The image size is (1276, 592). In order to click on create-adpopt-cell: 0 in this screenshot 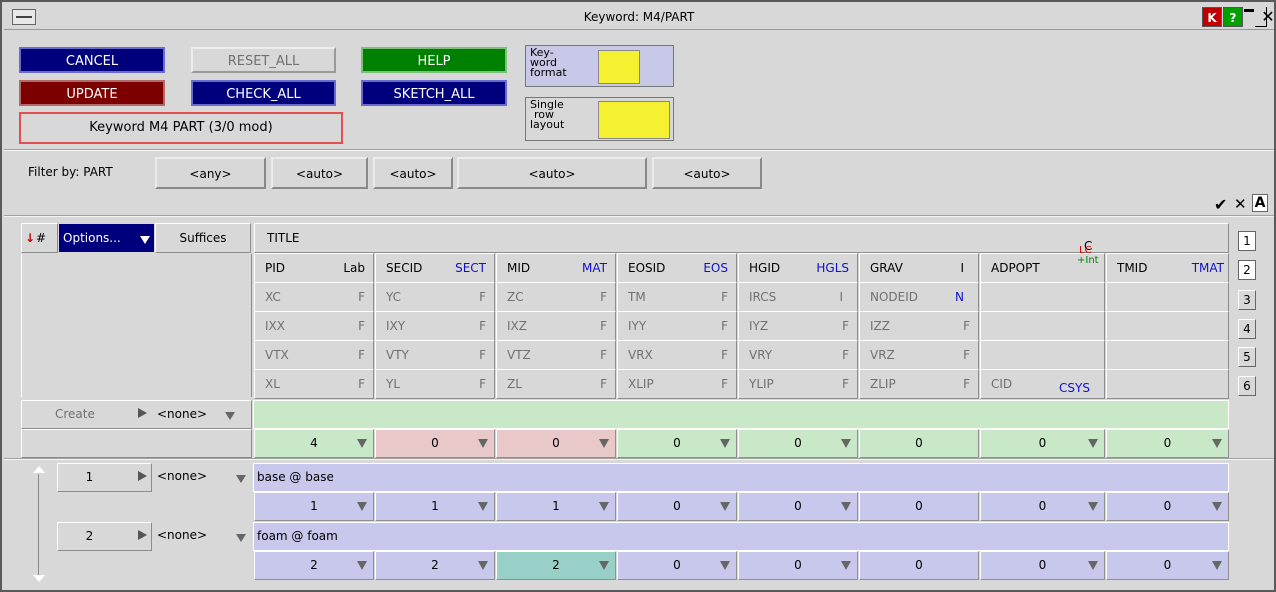, I will do `click(1042, 443)`.